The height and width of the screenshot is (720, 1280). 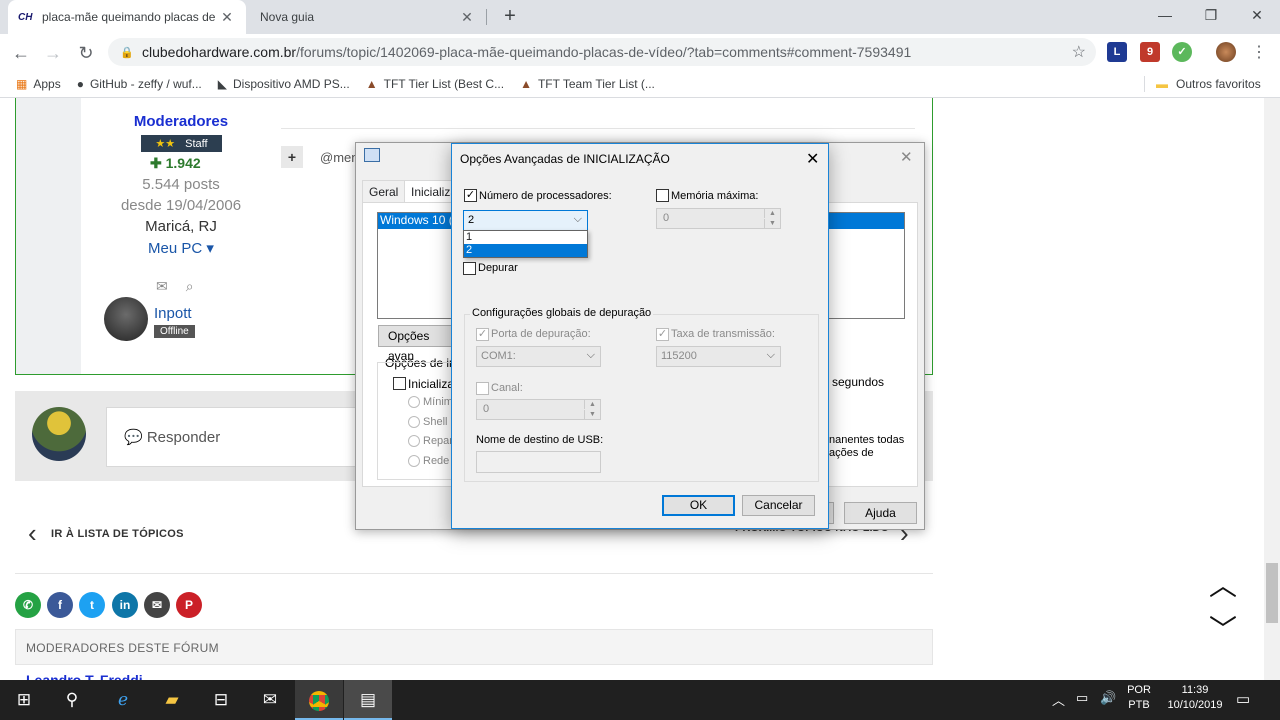 I want to click on back-button: ←, so click(x=21, y=53).